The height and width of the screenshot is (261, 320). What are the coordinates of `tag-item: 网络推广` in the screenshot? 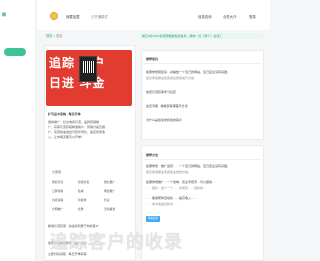 It's located at (109, 191).